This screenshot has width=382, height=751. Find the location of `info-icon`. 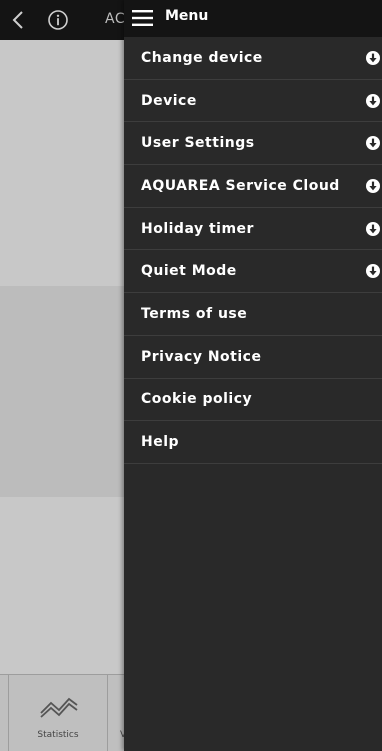

info-icon is located at coordinates (58, 20).